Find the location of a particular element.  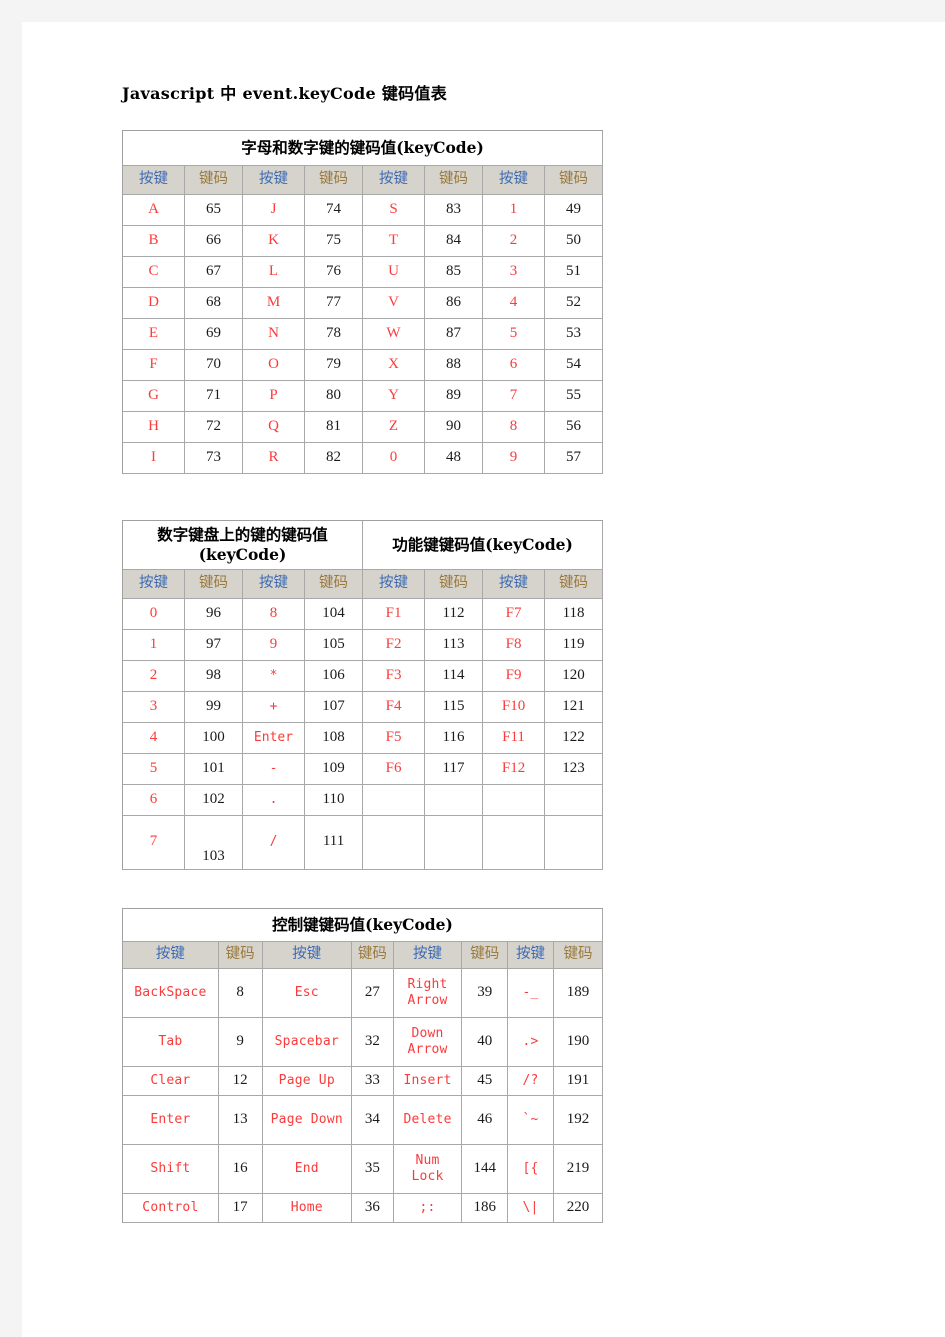

key-code-cell: 101 is located at coordinates (214, 769).